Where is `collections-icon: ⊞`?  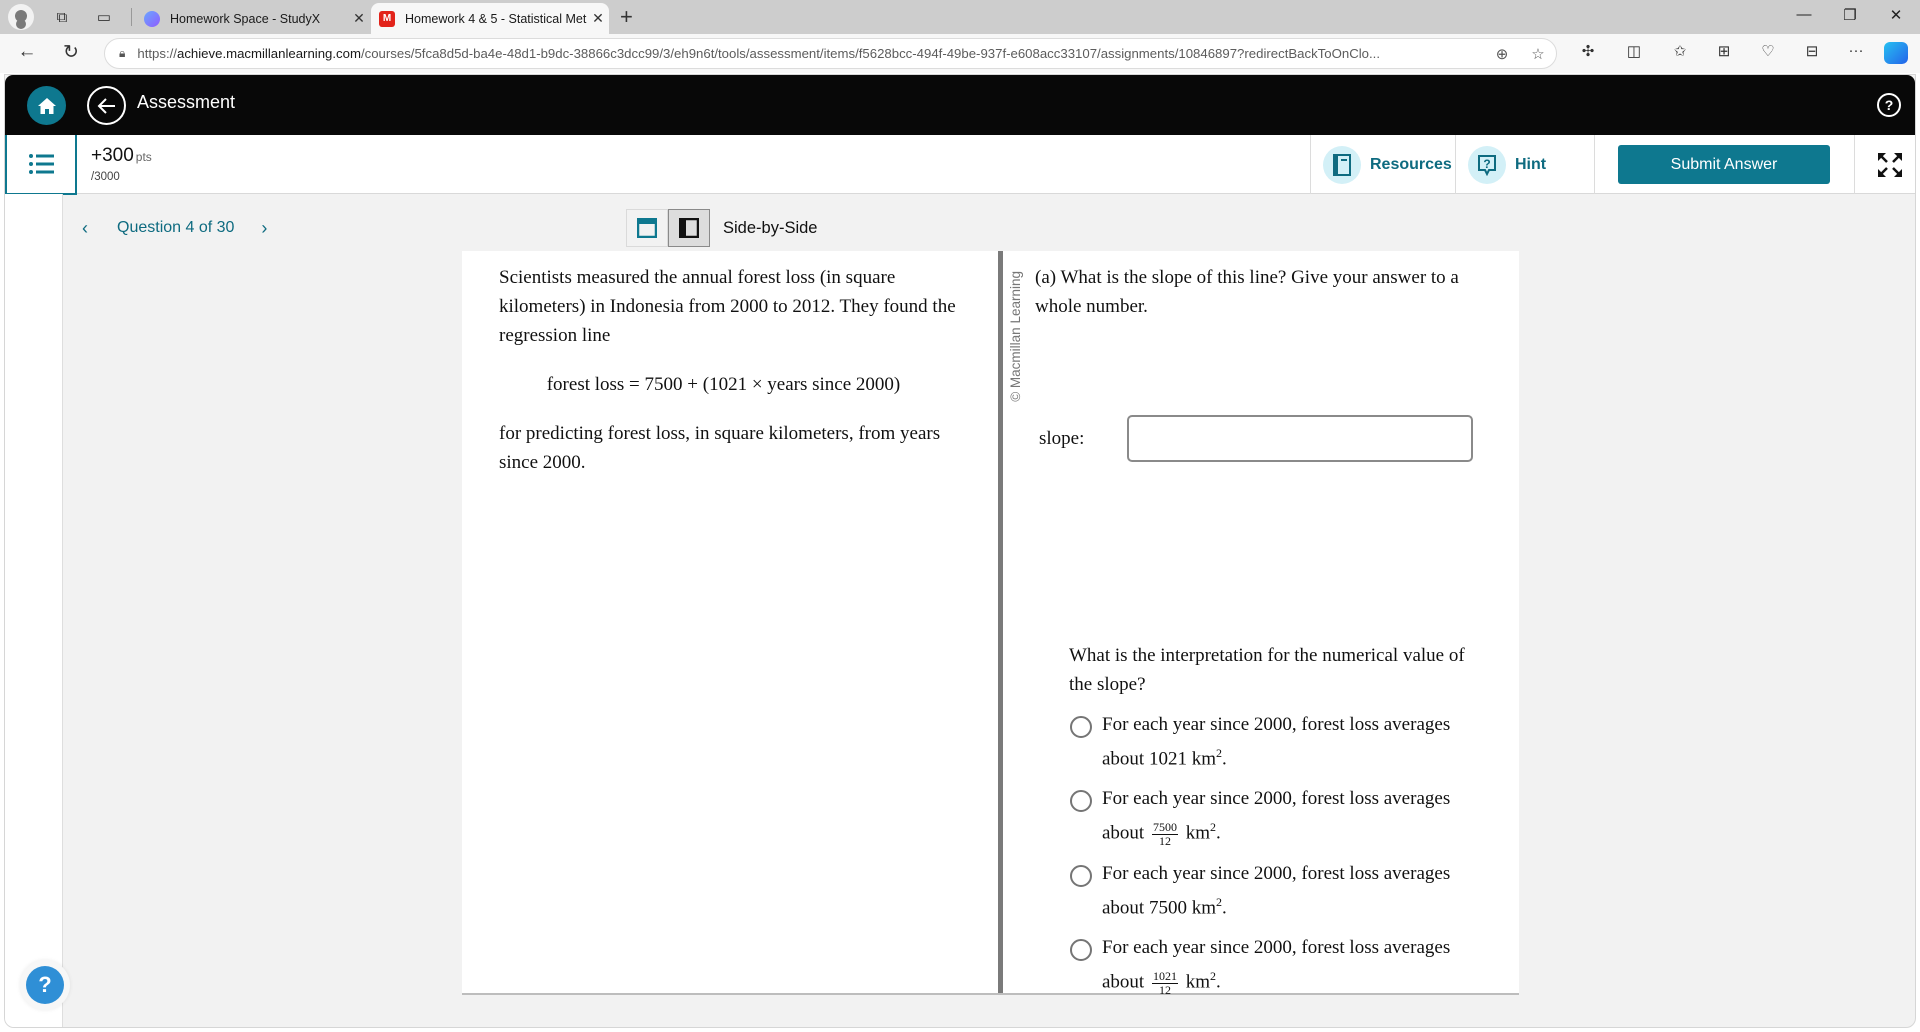 collections-icon: ⊞ is located at coordinates (1724, 51).